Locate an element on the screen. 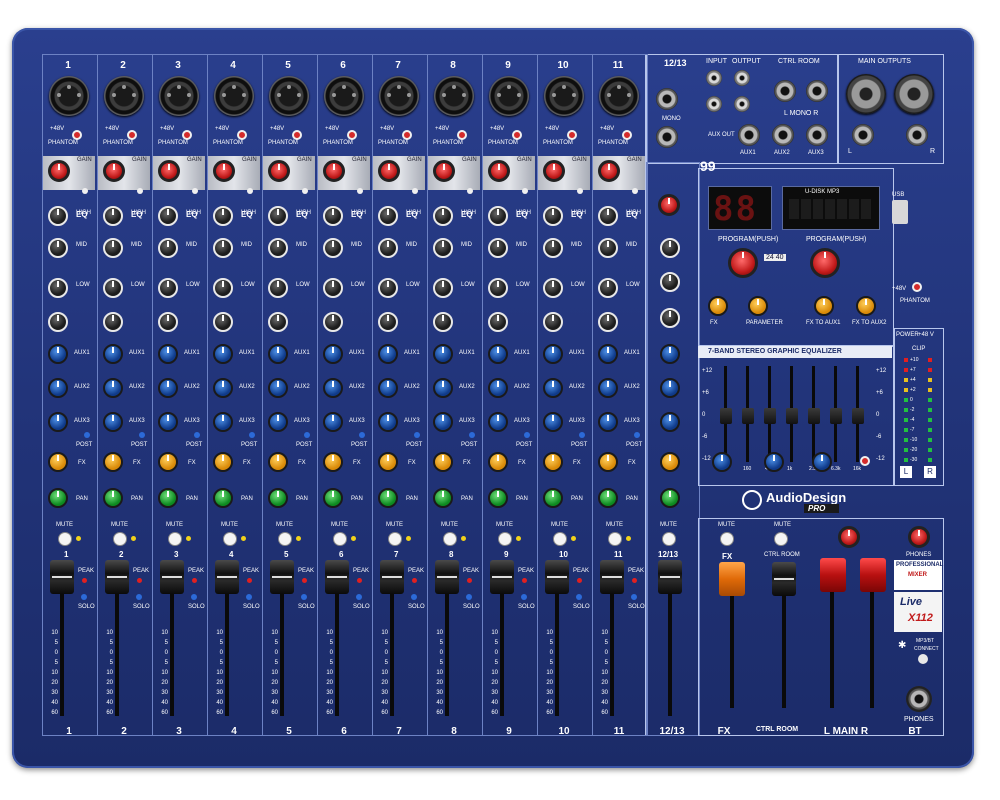 The image size is (1000, 800). stereo-fx-knob is located at coordinates (670, 462).